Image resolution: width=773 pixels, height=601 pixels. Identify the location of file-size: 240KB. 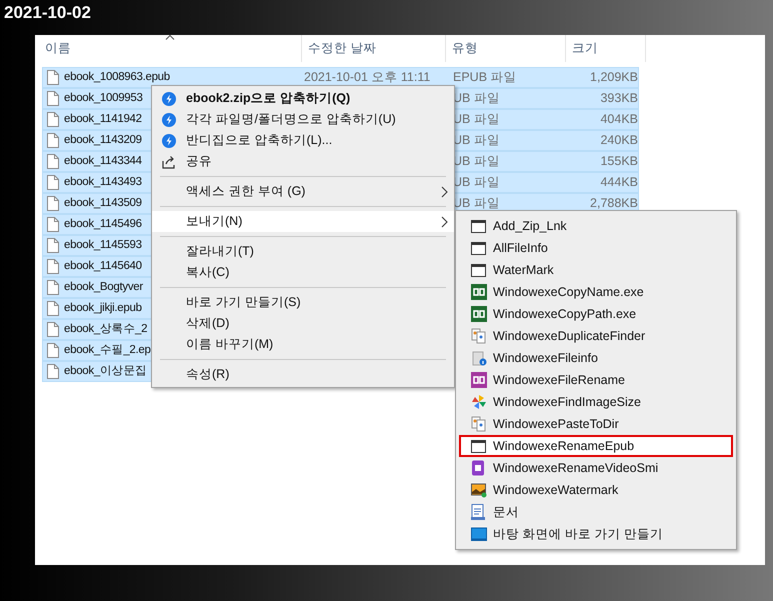
(619, 140).